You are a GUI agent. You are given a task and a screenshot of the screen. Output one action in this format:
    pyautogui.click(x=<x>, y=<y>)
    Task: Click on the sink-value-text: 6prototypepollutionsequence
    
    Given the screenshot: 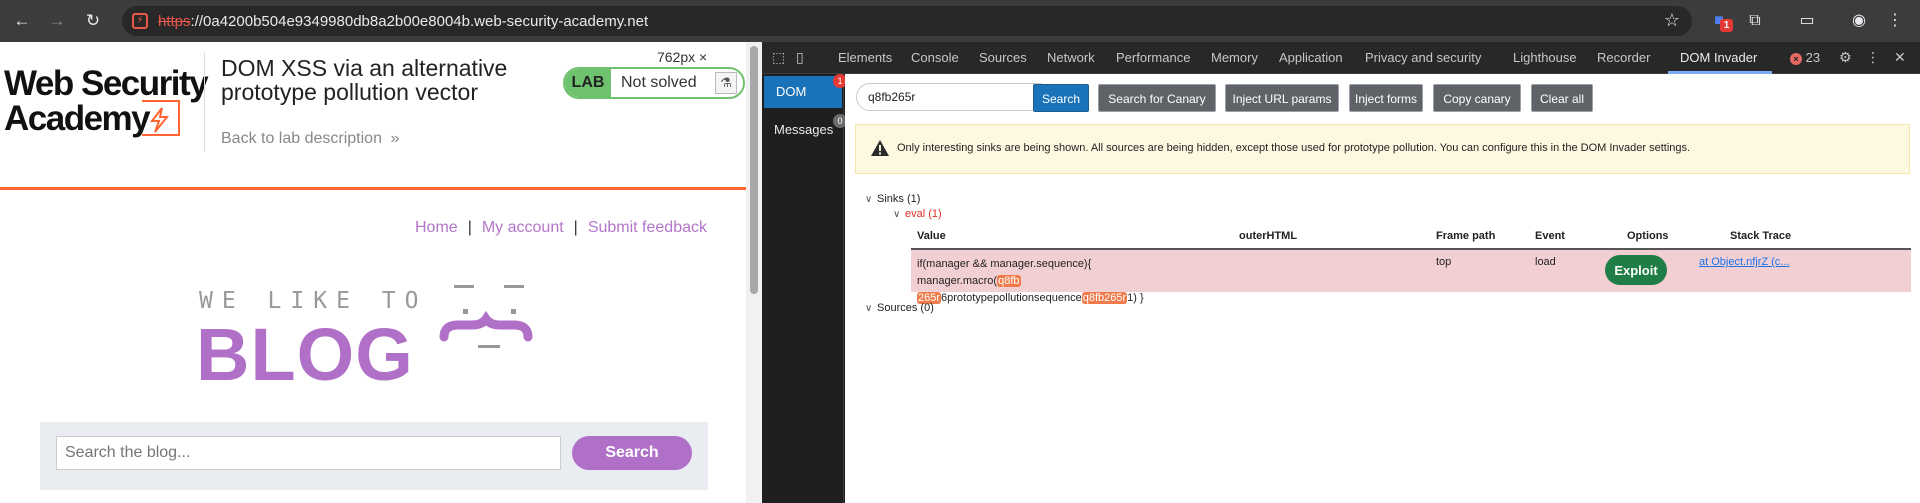 What is the action you would take?
    pyautogui.click(x=1011, y=298)
    